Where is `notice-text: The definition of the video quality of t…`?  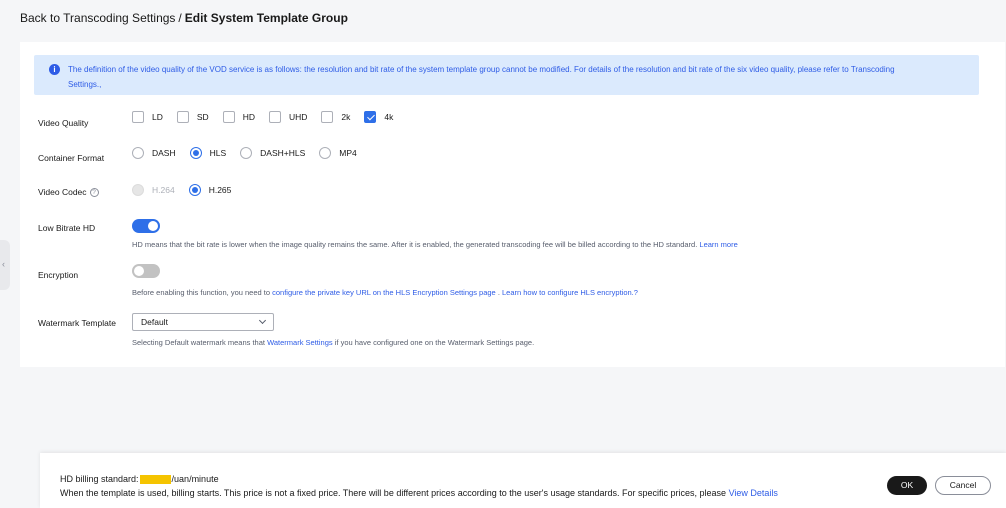
notice-text: The definition of the video quality of t… is located at coordinates (458, 69).